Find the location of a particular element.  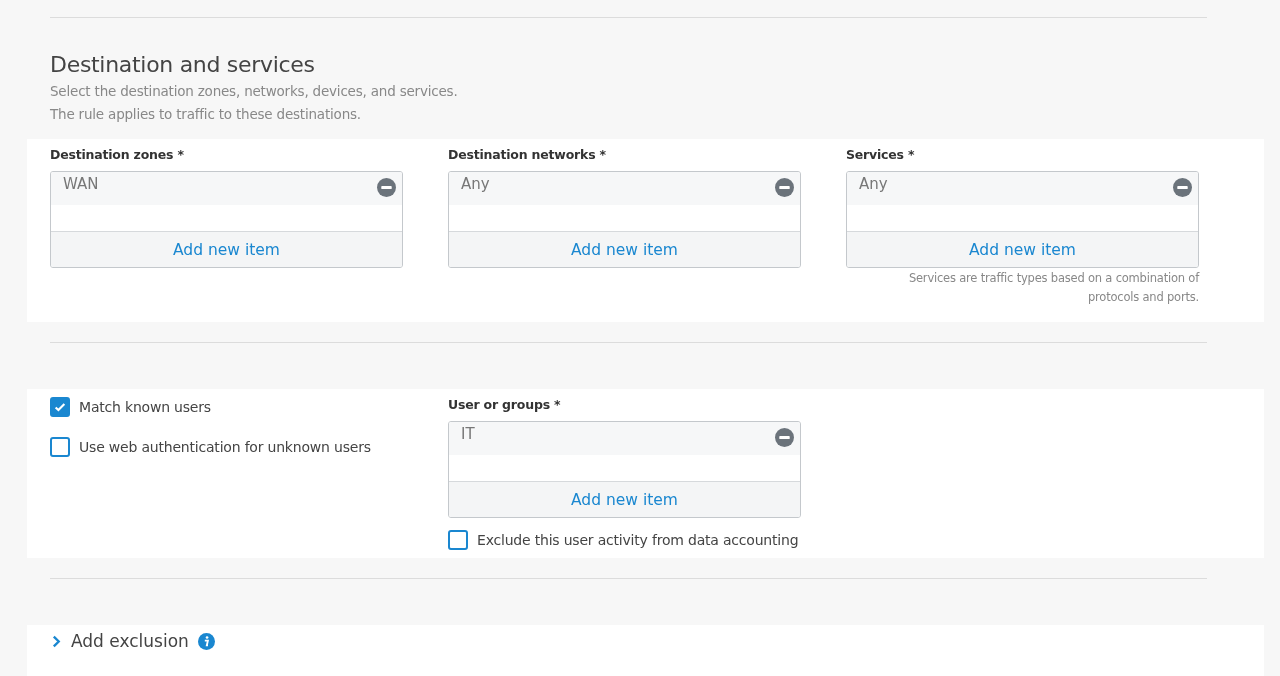

expander-label: Add exclusion is located at coordinates (130, 641).